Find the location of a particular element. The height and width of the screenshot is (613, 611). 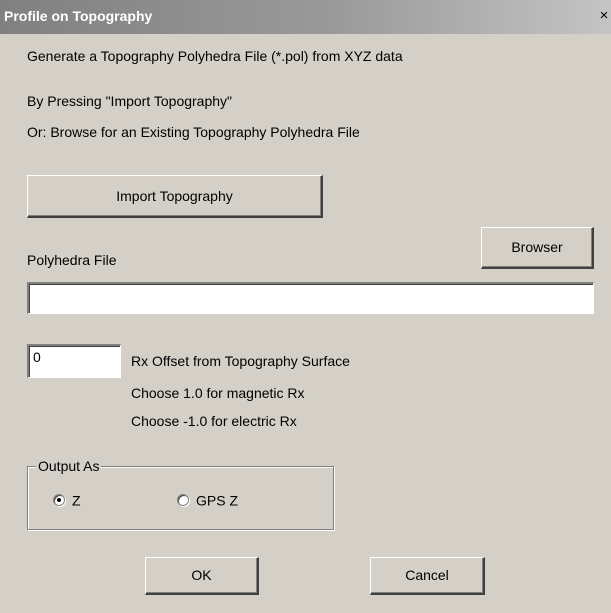

cancel-button: Cancel is located at coordinates (427, 576).